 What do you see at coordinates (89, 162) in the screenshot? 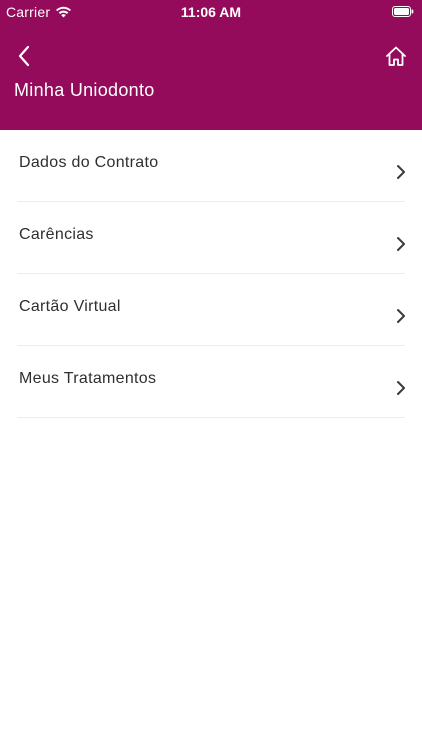
I see `menu-item-label: Dados do Contrato` at bounding box center [89, 162].